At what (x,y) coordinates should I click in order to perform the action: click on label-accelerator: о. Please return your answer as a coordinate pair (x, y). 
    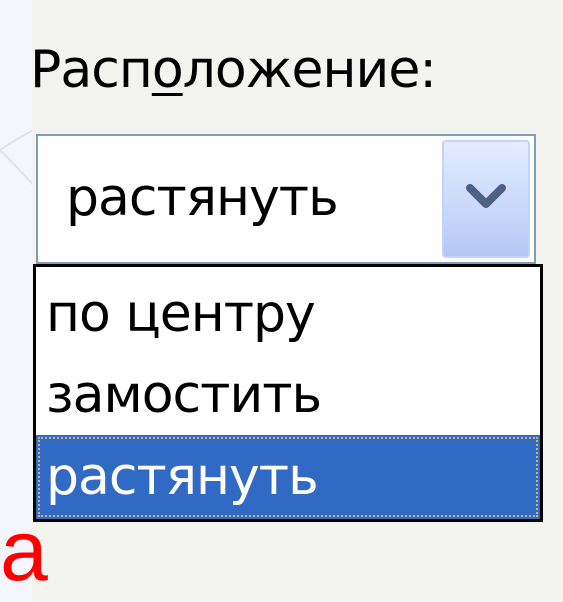
    Looking at the image, I should click on (167, 70).